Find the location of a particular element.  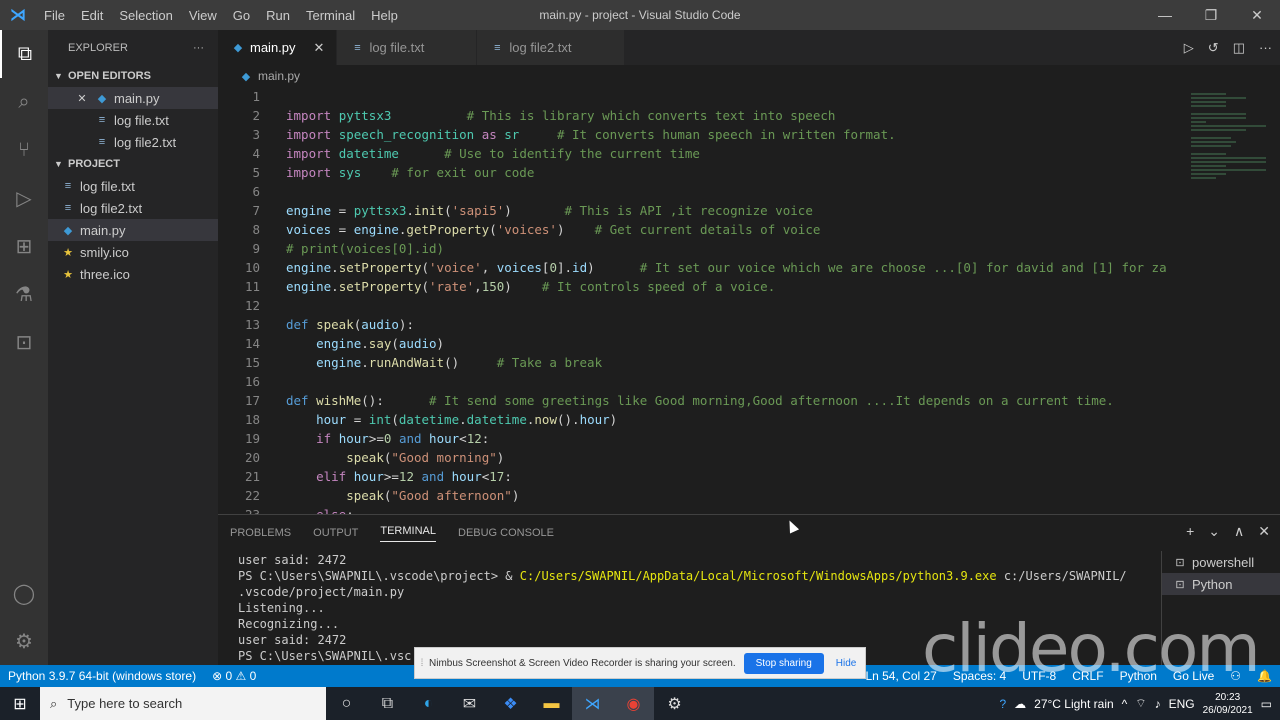

cortana-icon: ○ is located at coordinates (346, 703).